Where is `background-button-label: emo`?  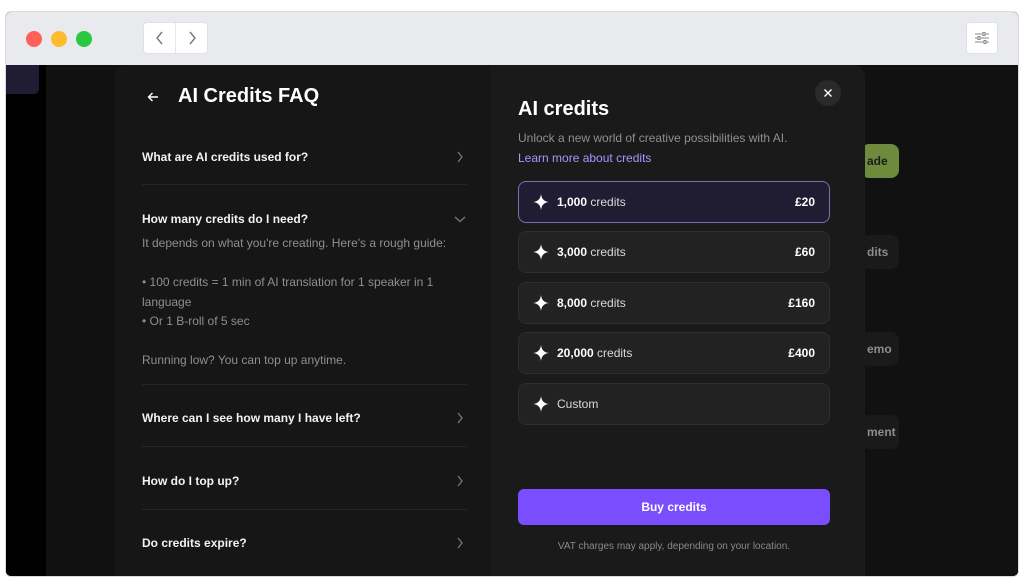 background-button-label: emo is located at coordinates (879, 349).